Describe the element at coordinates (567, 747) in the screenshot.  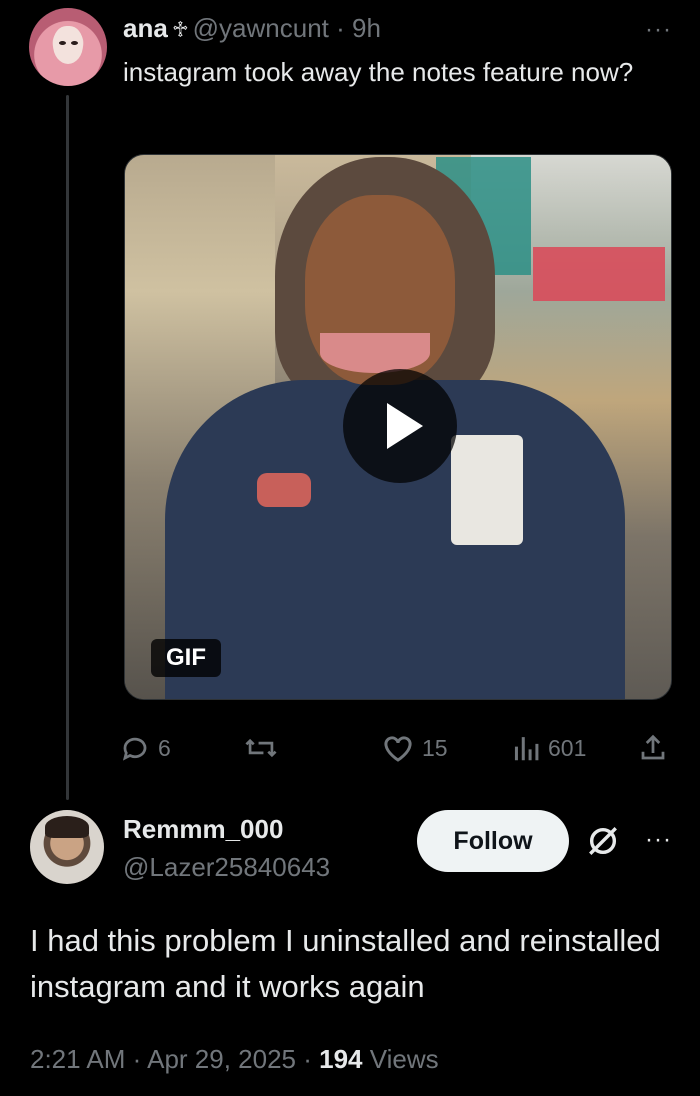
I see `views-count: 601` at that location.